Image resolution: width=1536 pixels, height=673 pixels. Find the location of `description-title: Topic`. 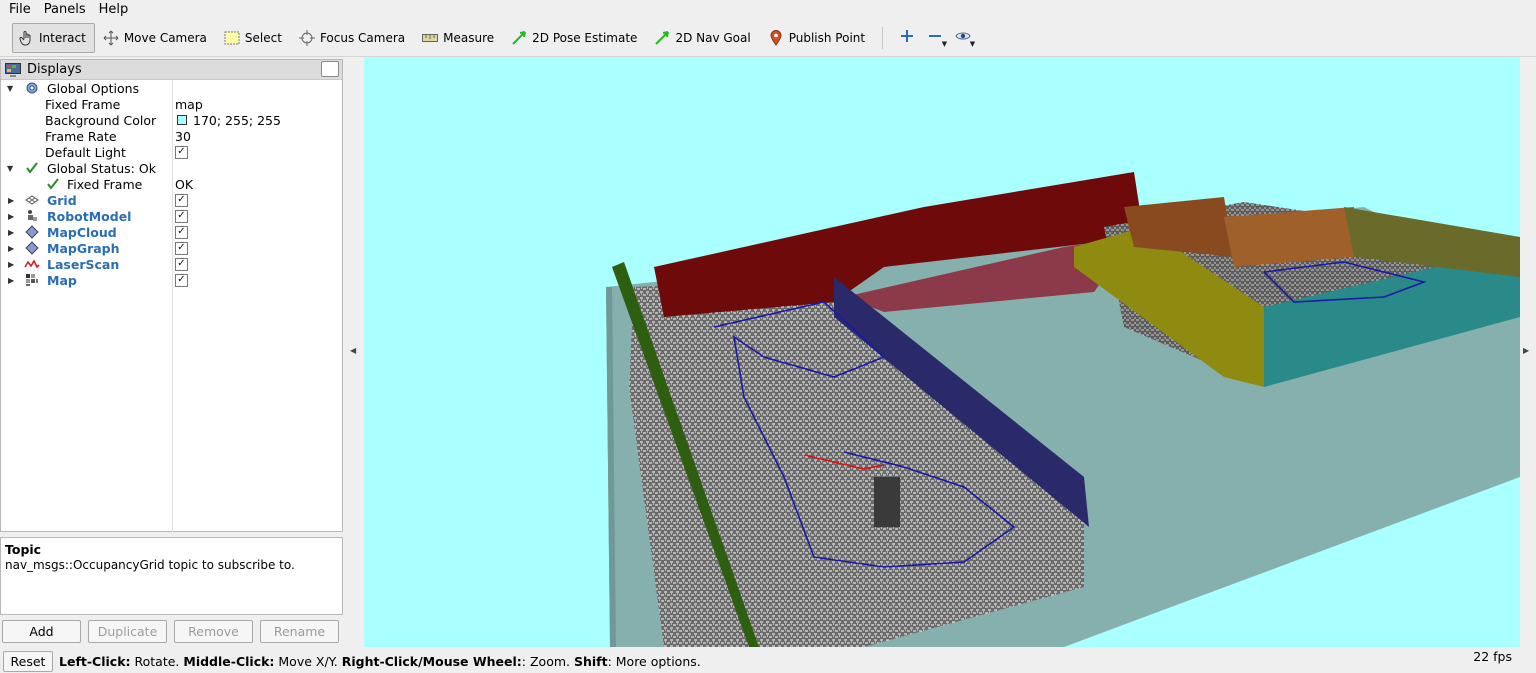

description-title: Topic is located at coordinates (23, 549).